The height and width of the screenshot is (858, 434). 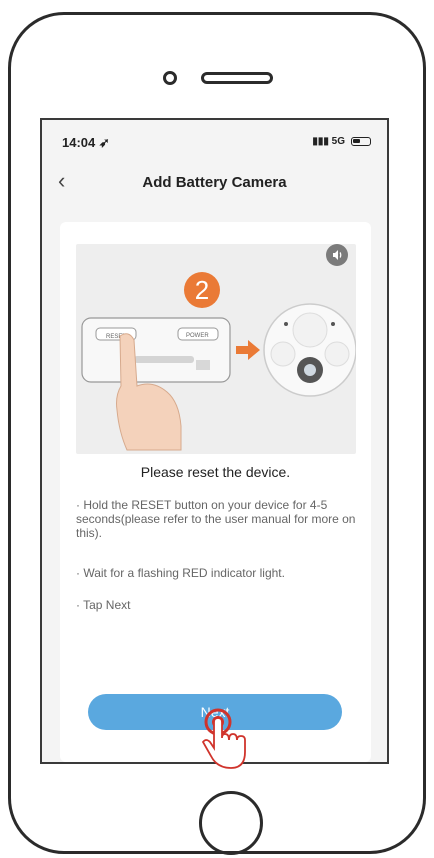 What do you see at coordinates (223, 738) in the screenshot?
I see `tap-hand-icon` at bounding box center [223, 738].